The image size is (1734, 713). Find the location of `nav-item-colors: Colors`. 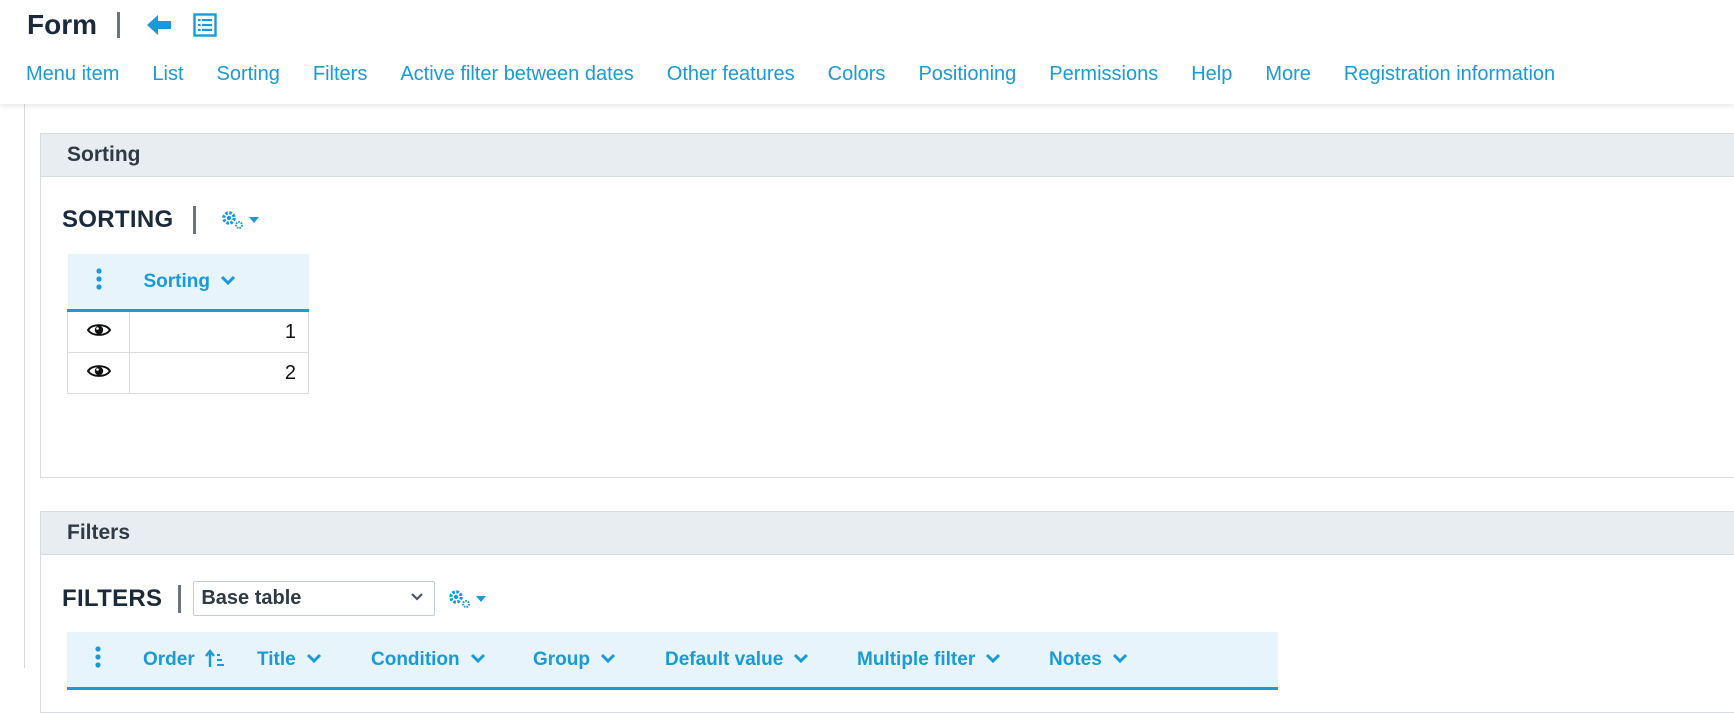

nav-item-colors: Colors is located at coordinates (857, 74).